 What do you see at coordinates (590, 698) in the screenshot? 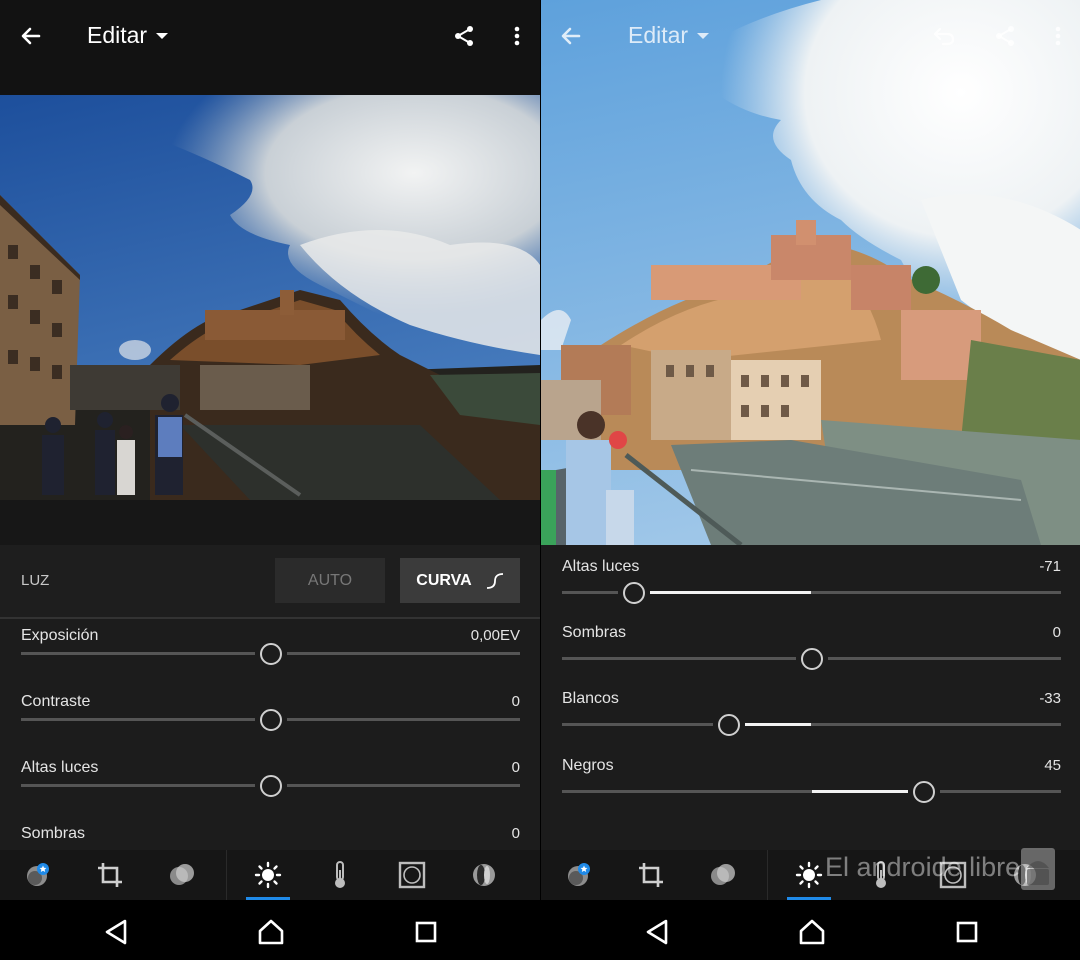
I see `slider-label: Blancos` at bounding box center [590, 698].